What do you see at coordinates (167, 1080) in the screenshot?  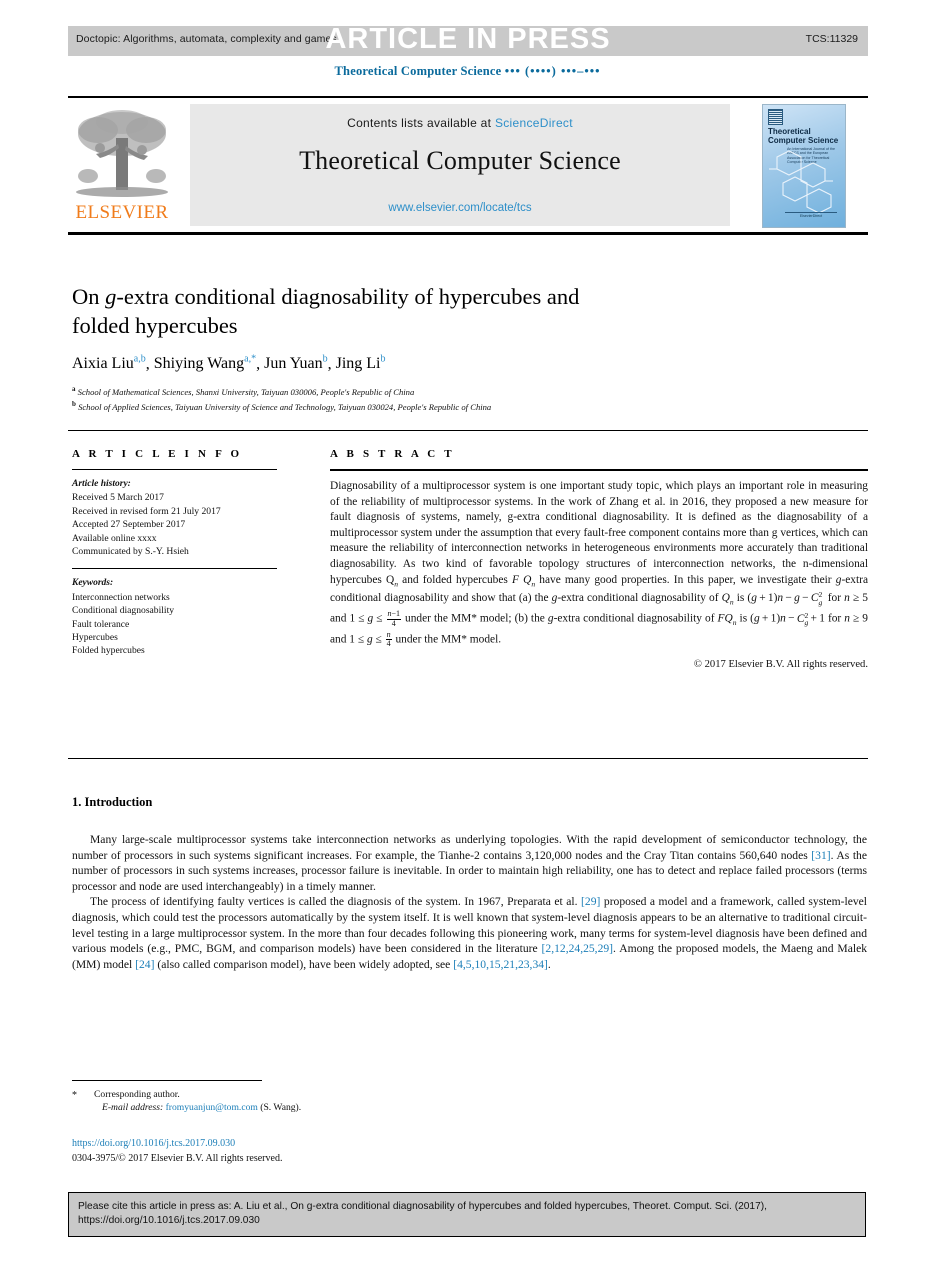 I see `footnote-rule` at bounding box center [167, 1080].